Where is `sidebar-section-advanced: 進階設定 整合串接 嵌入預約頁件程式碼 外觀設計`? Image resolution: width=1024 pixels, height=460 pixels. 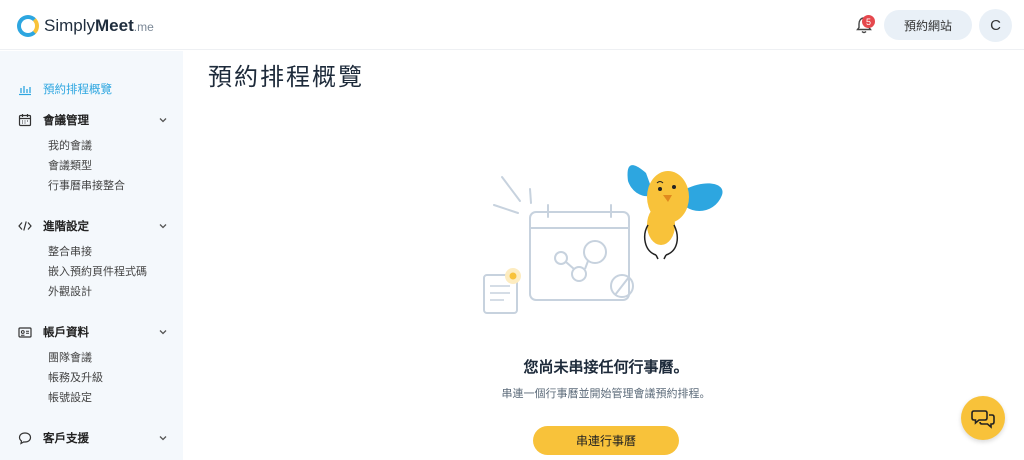
sidebar-section-advanced: 進階設定 整合串接 嵌入預約頁件程式碼 外觀設計 is located at coordinates (93, 259).